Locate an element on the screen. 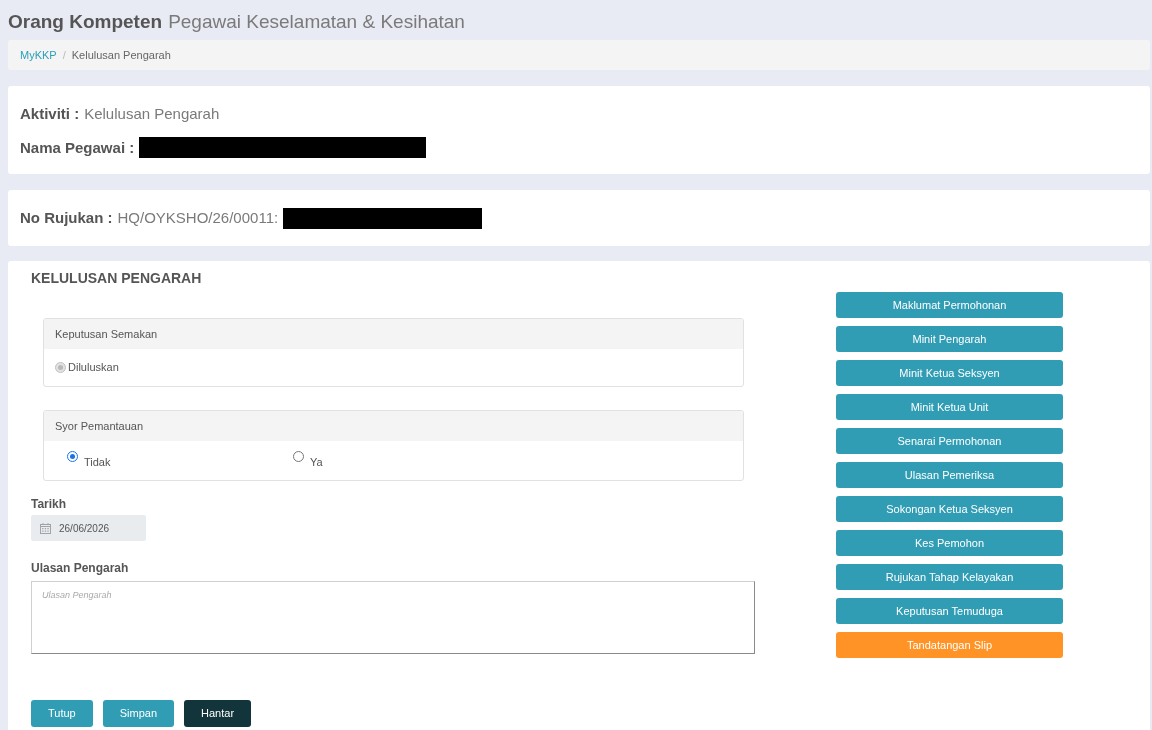 The height and width of the screenshot is (730, 1152). nav-button: Keputusan Temuduga is located at coordinates (949, 611).